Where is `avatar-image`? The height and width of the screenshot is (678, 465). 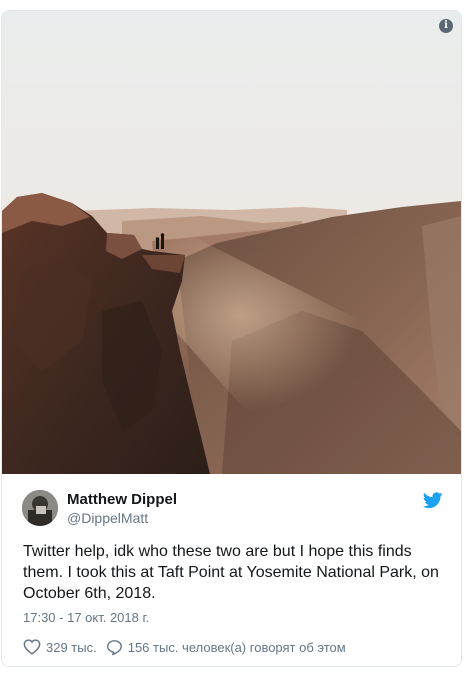 avatar-image is located at coordinates (40, 508).